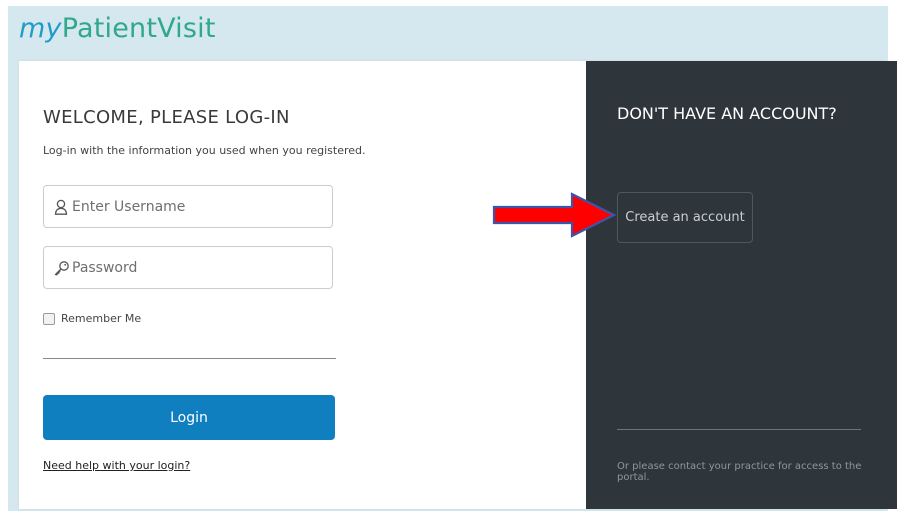 Image resolution: width=897 pixels, height=513 pixels. What do you see at coordinates (116, 465) in the screenshot?
I see `login-help-link: Need help with your login?` at bounding box center [116, 465].